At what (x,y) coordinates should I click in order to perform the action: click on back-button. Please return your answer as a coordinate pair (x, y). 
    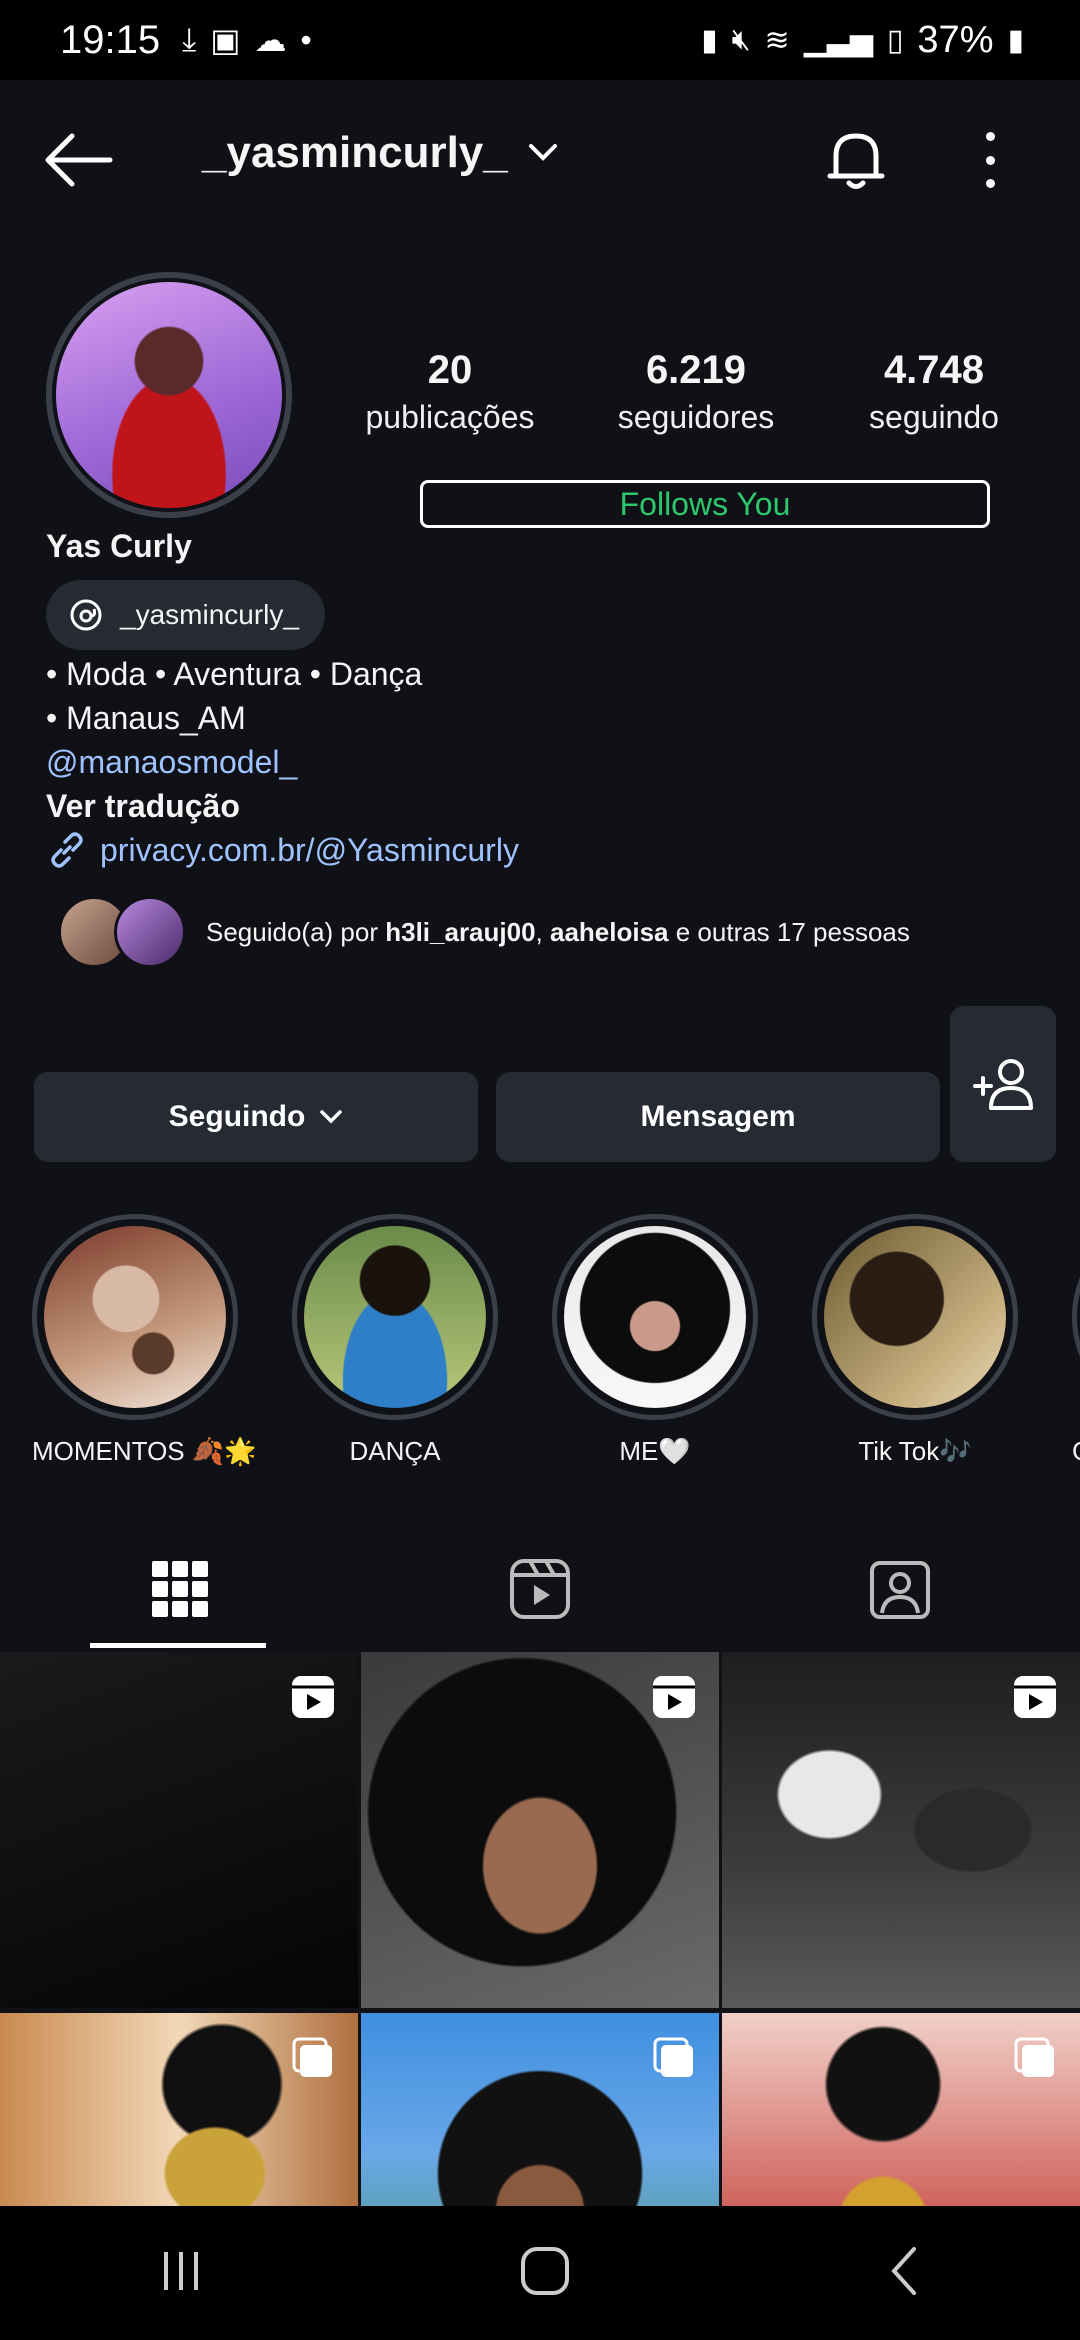
    Looking at the image, I should click on (77, 160).